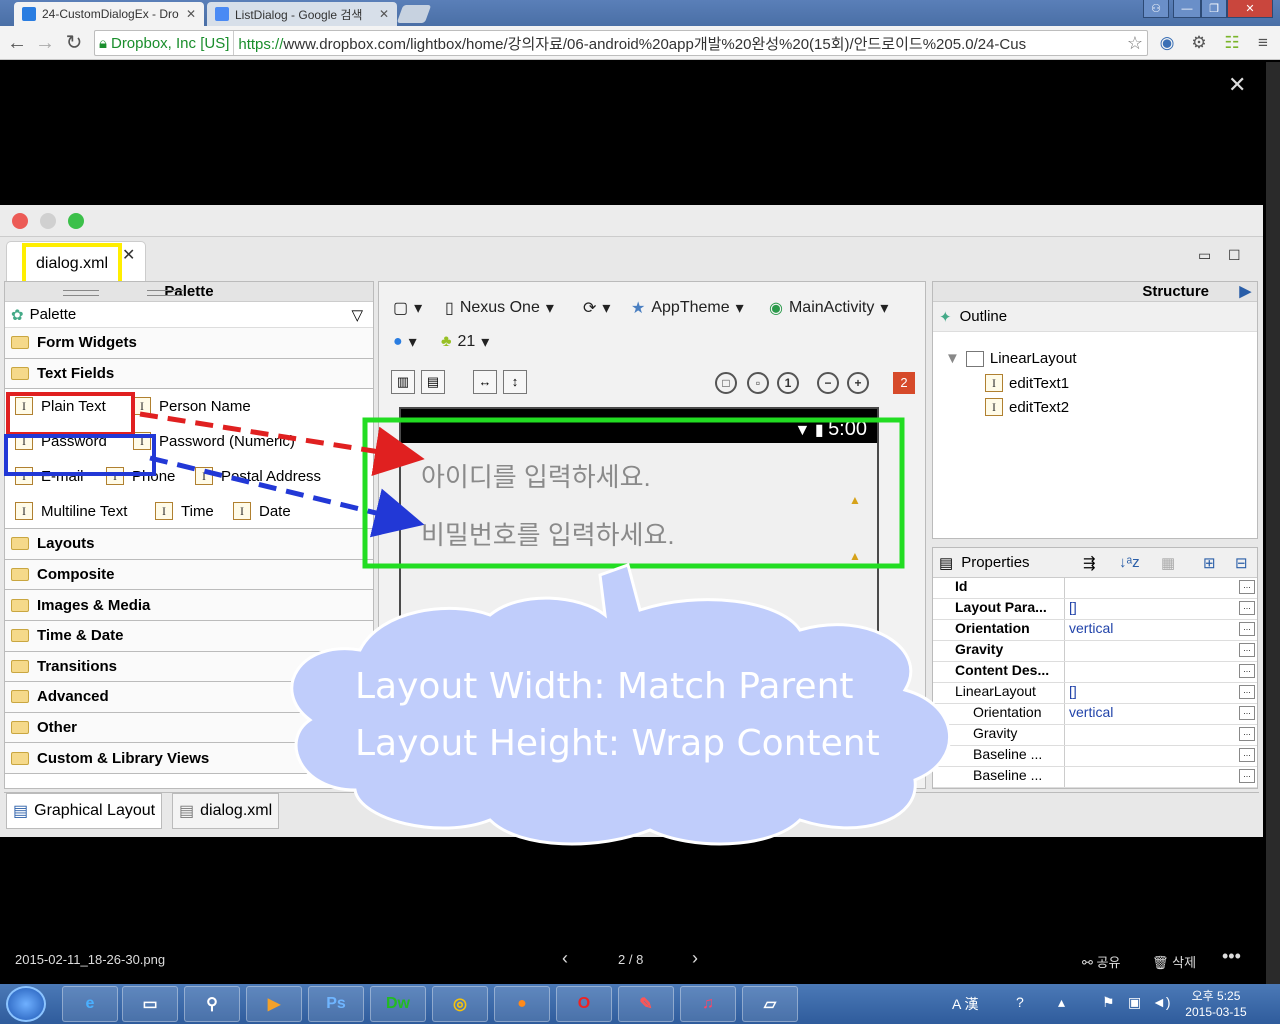 The height and width of the screenshot is (1024, 1280). Describe the element at coordinates (788, 383) in the screenshot. I see `zoom-100-icon: 1` at that location.